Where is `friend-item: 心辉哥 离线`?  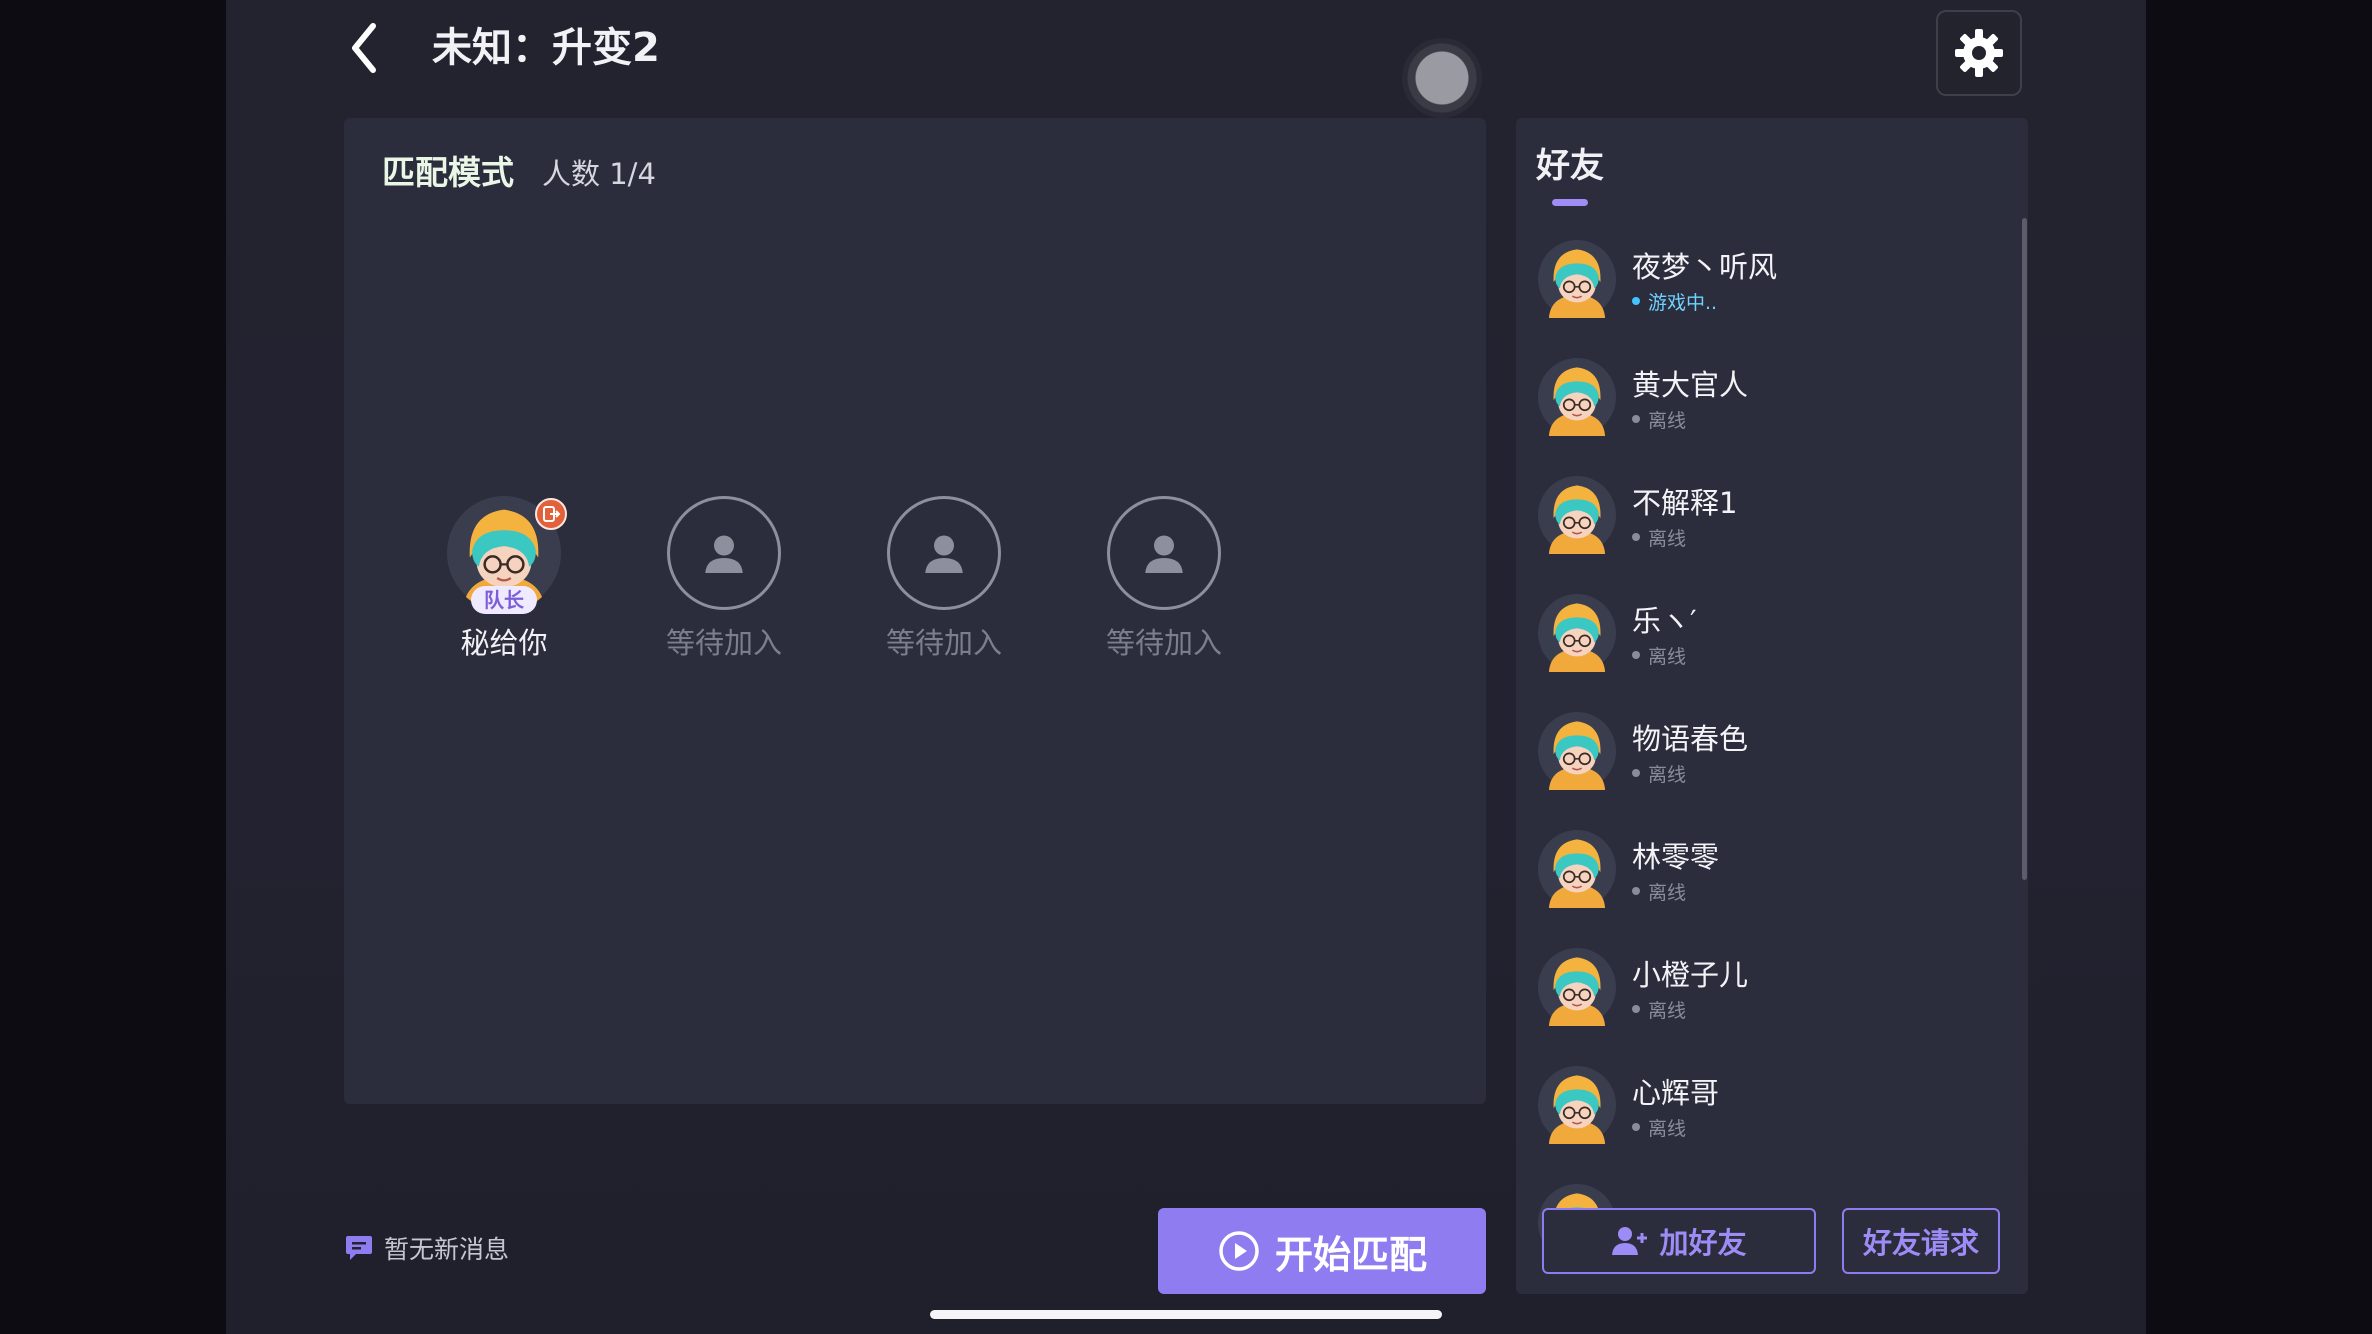
friend-item: 心辉哥 离线 is located at coordinates (1768, 1105).